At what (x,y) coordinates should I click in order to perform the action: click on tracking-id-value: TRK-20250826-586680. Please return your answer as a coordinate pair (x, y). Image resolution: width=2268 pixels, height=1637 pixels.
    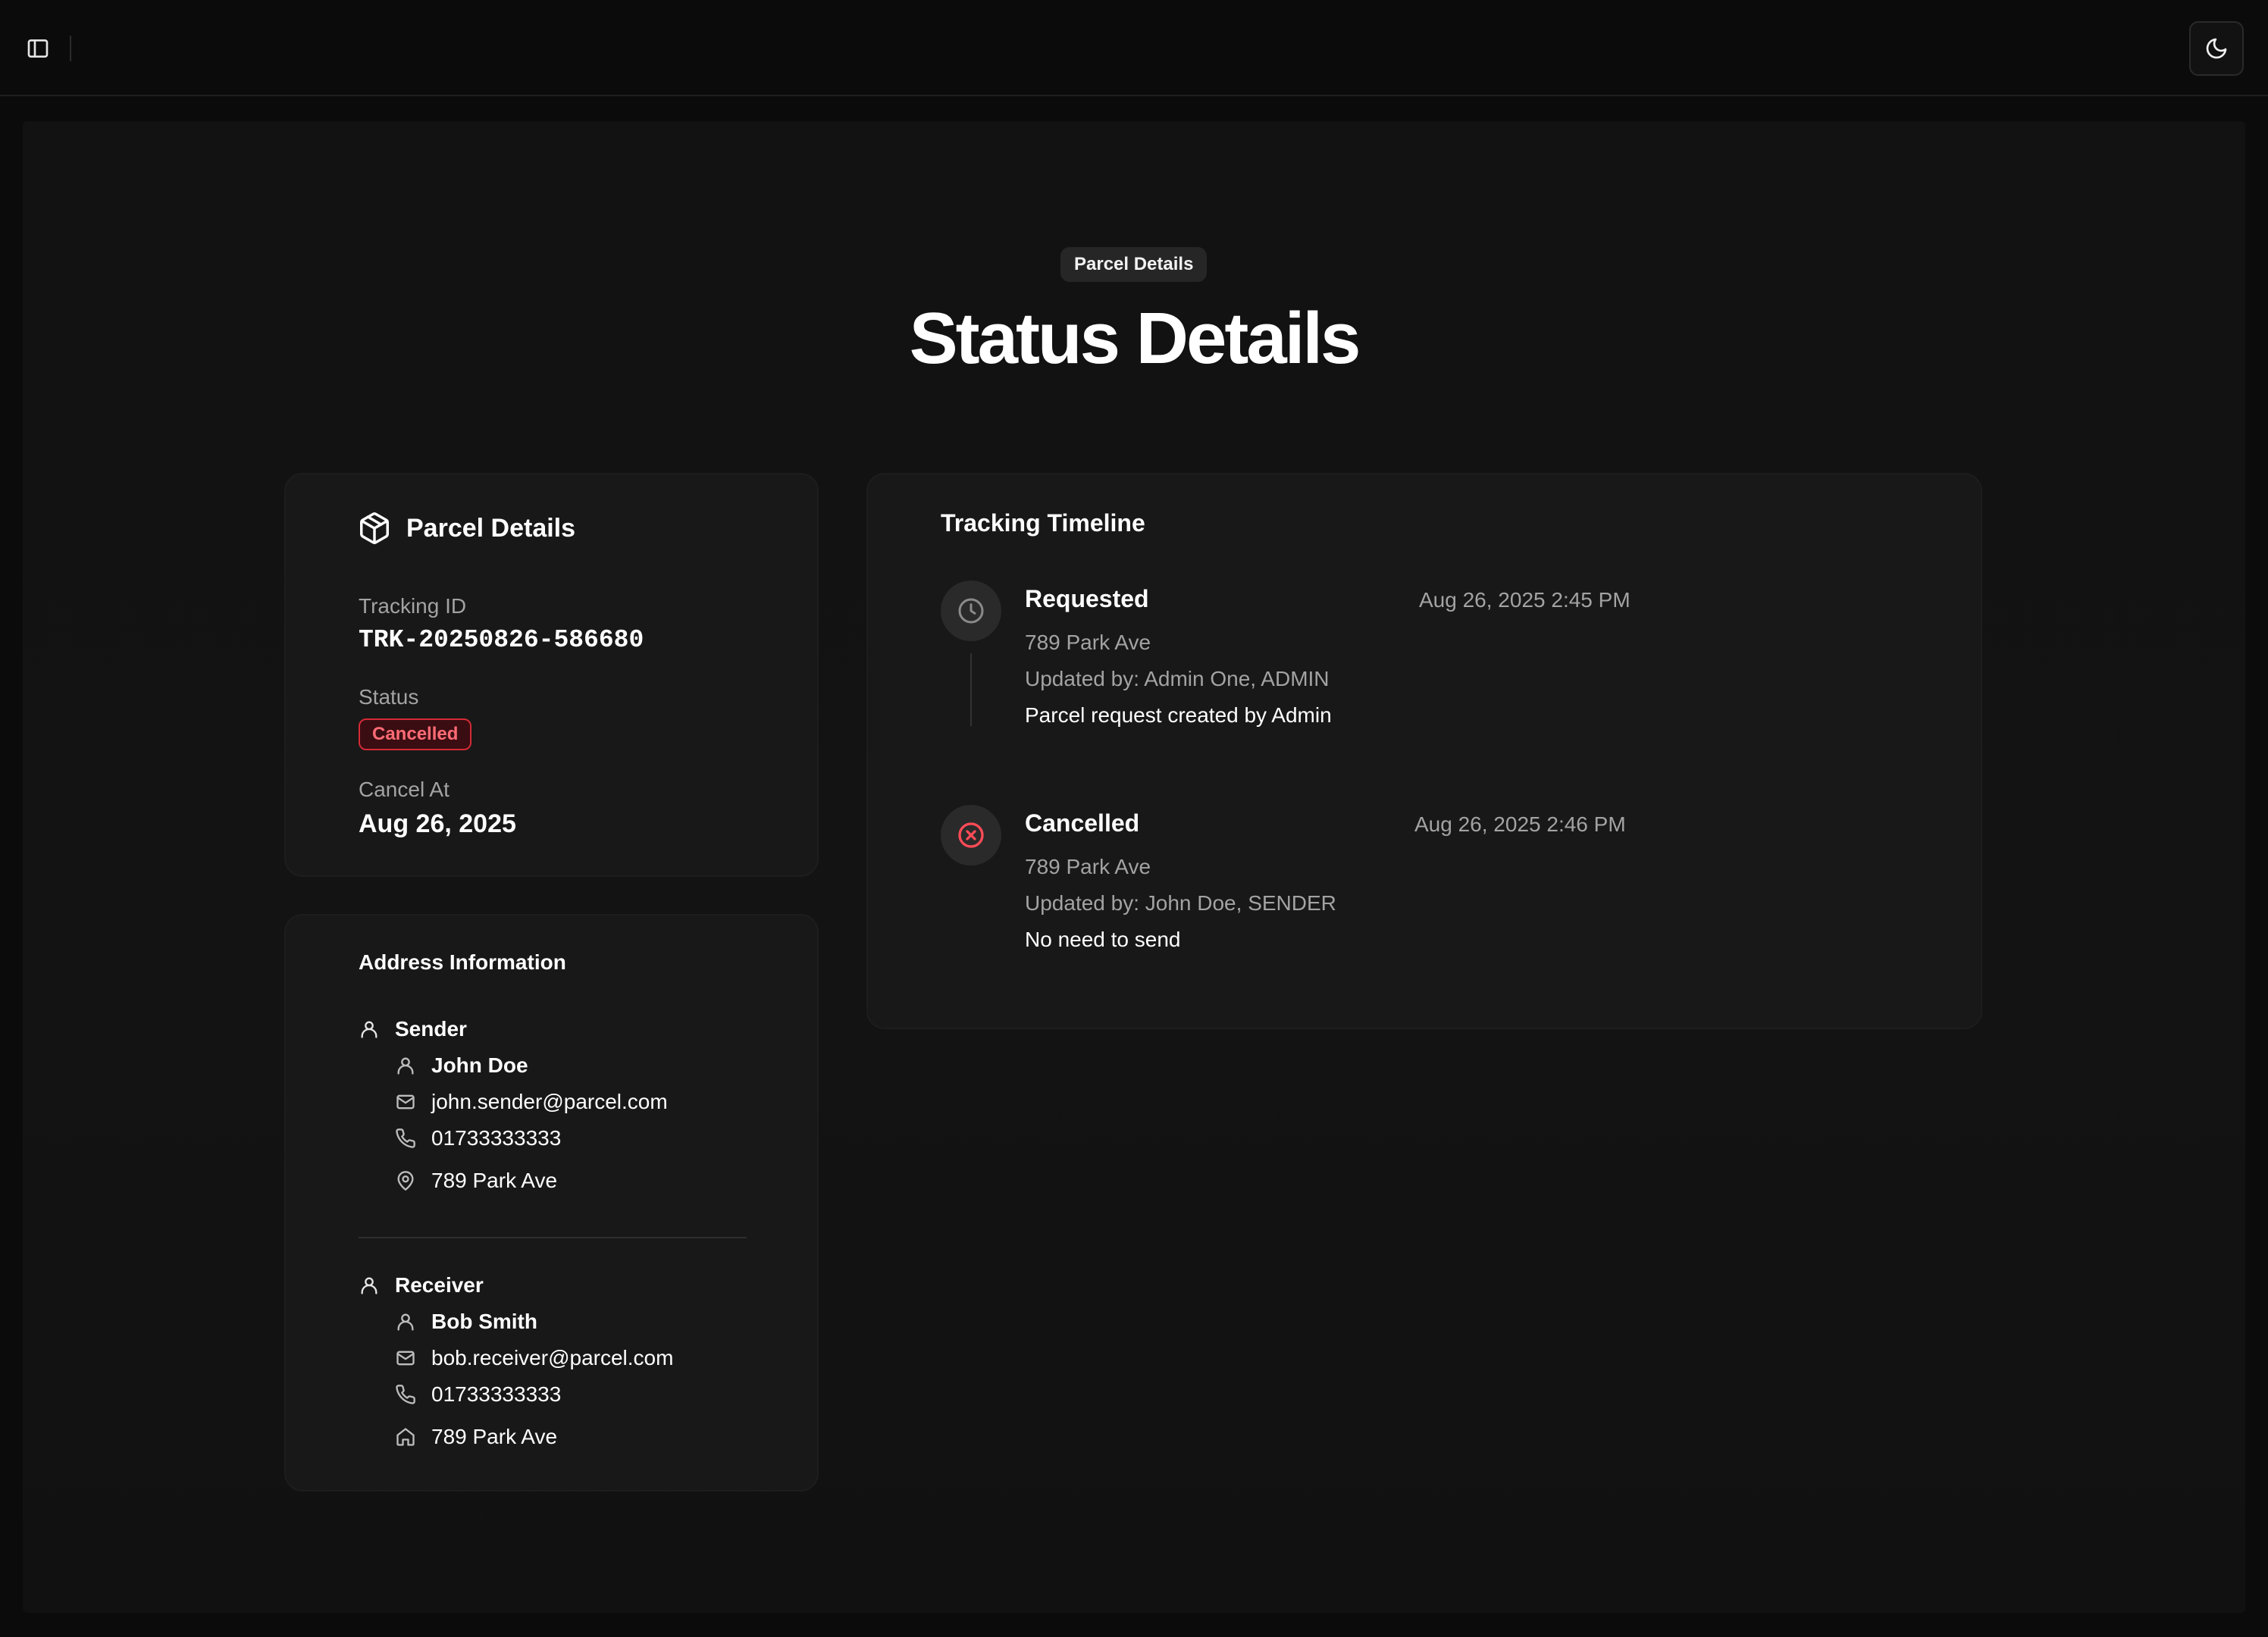
    Looking at the image, I should click on (501, 640).